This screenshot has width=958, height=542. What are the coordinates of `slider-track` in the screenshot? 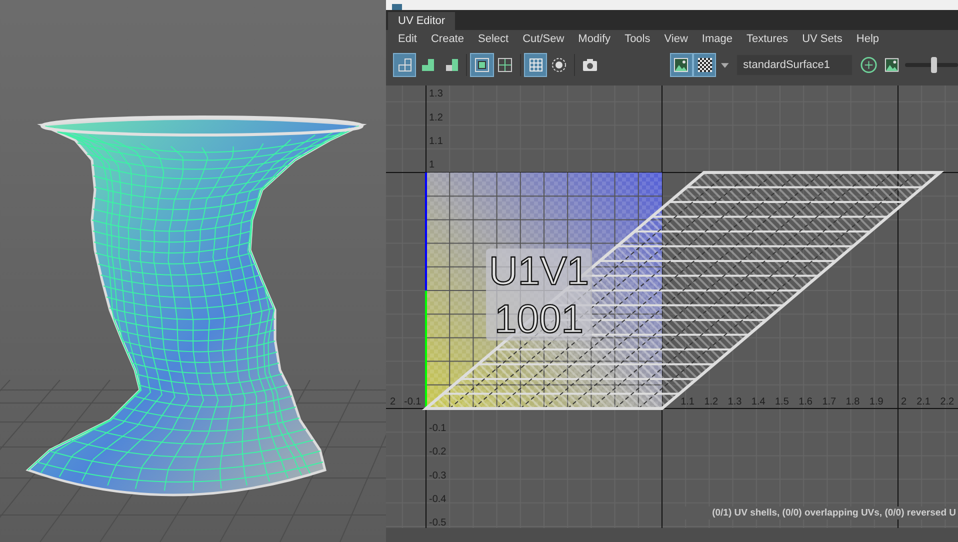 It's located at (931, 65).